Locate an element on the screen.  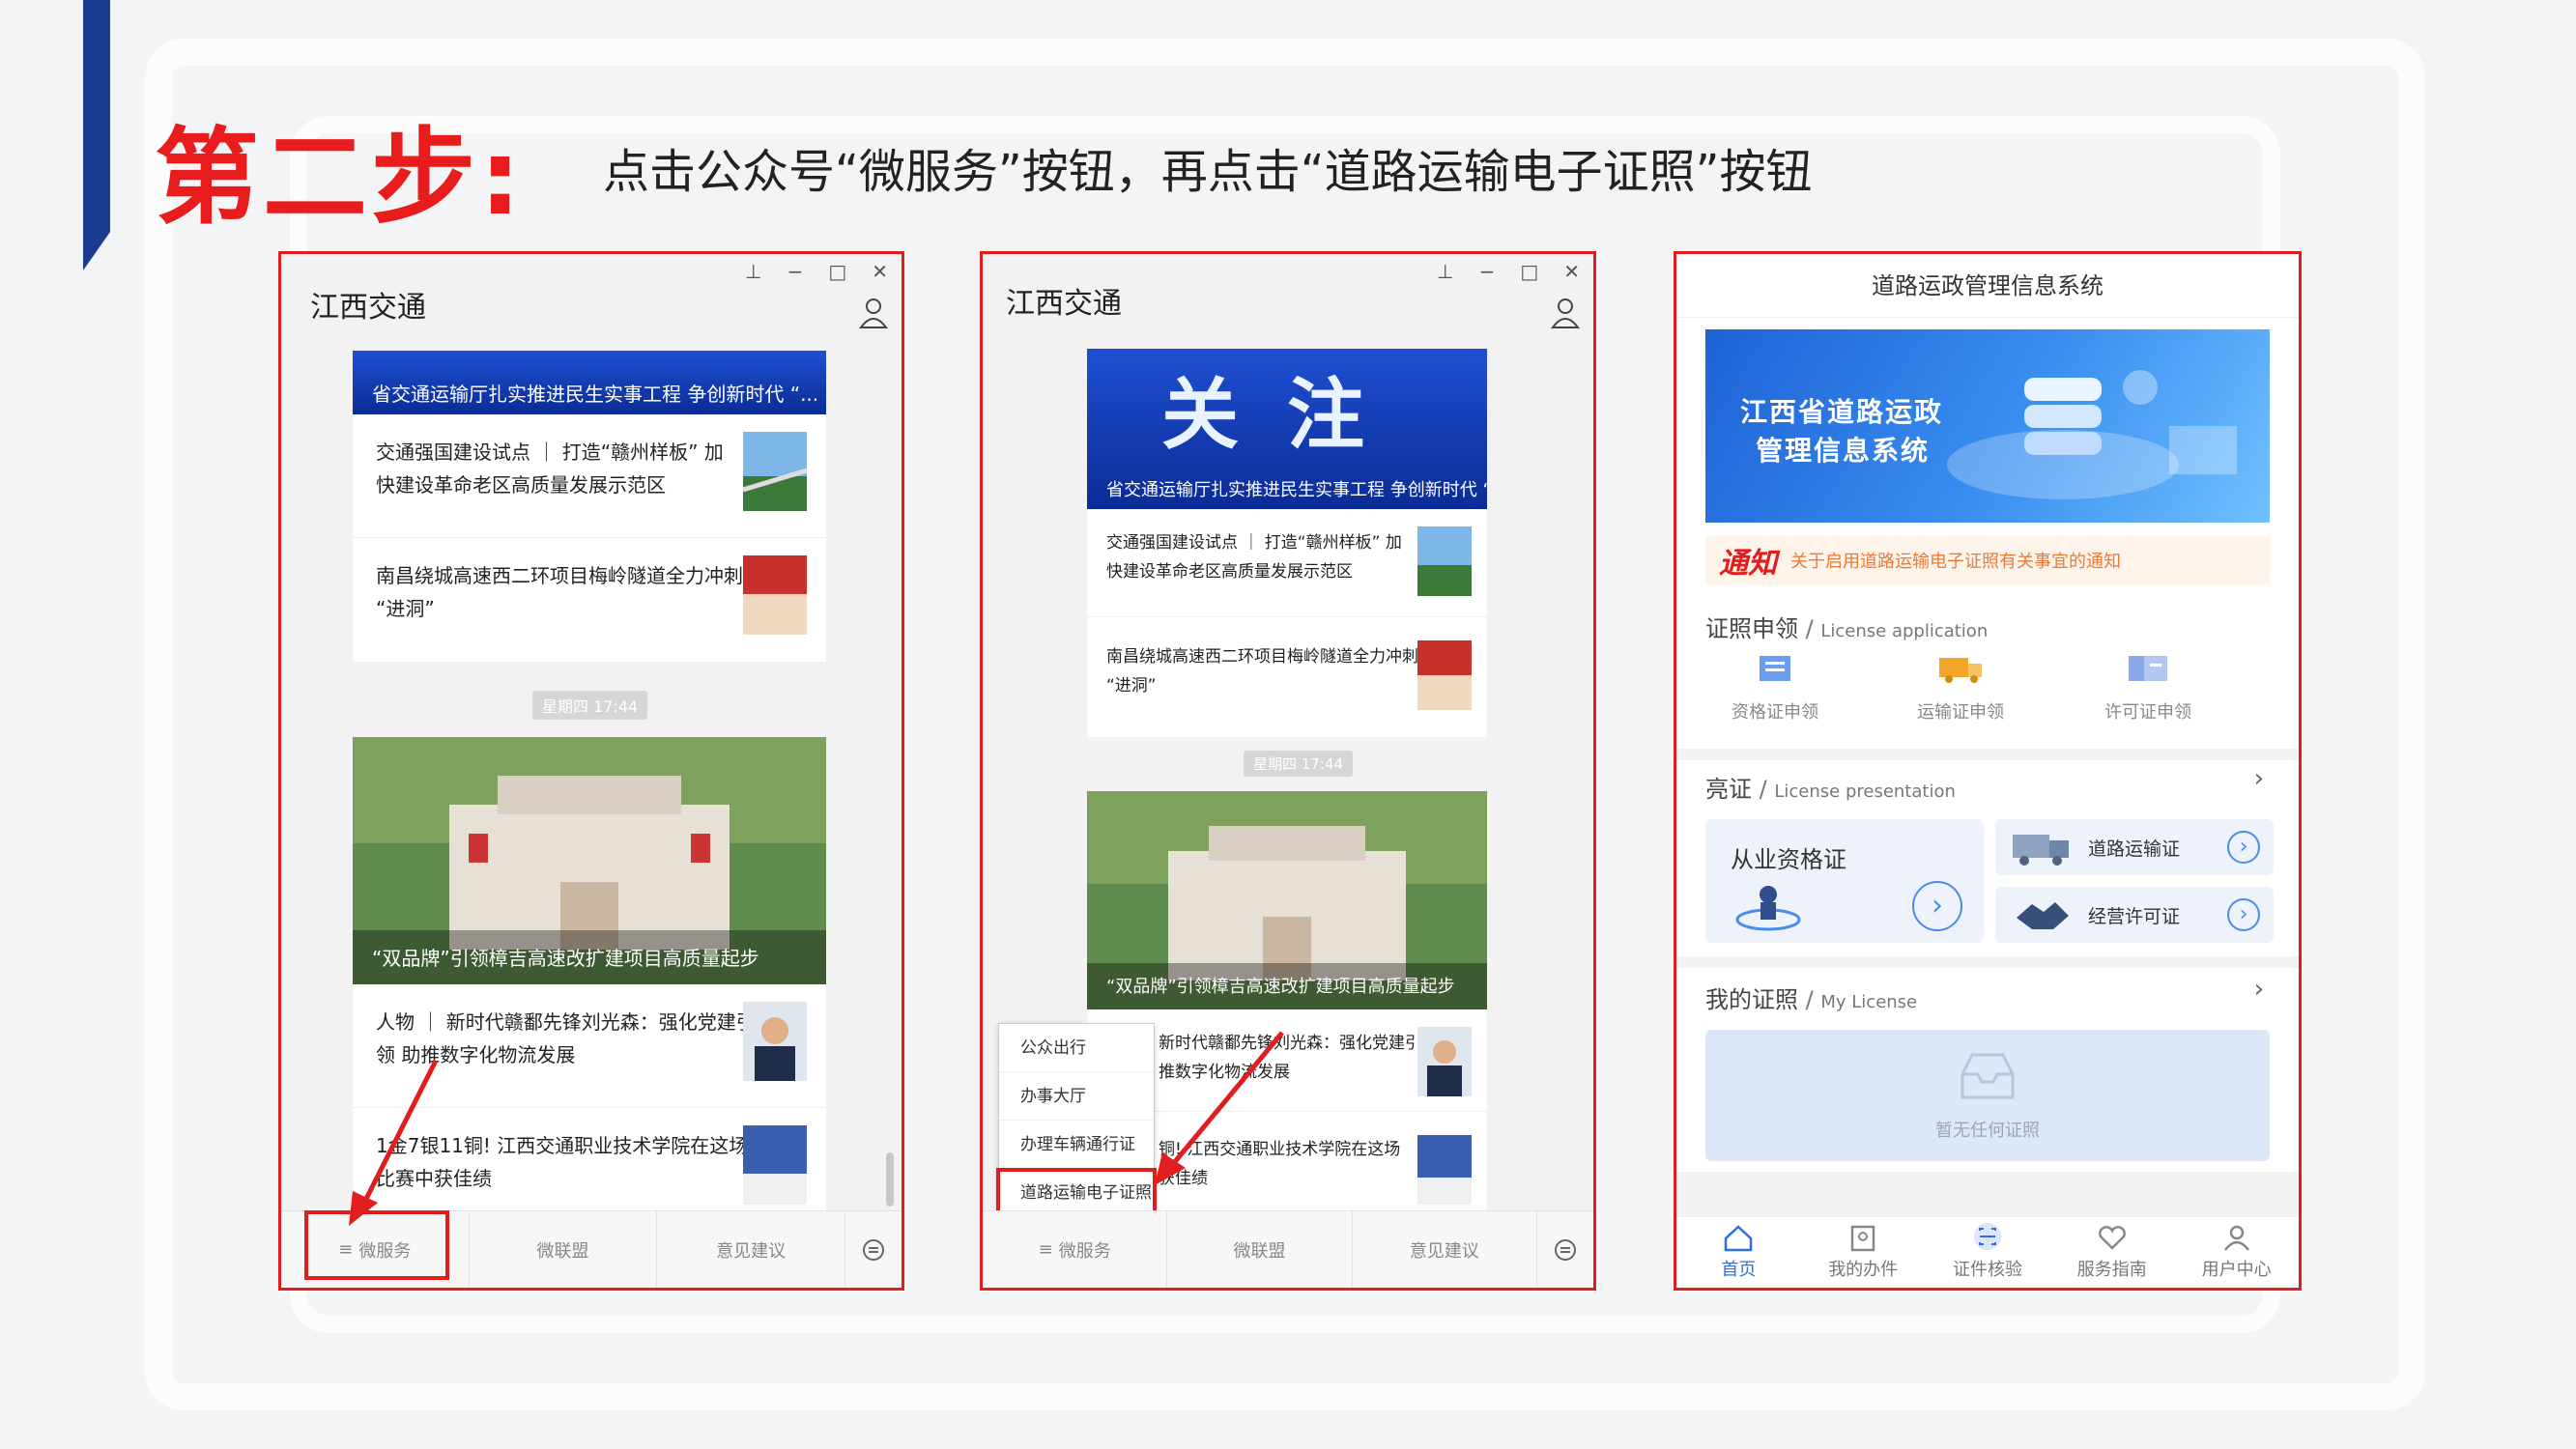
account-title: 江西交通 is located at coordinates (1064, 304).